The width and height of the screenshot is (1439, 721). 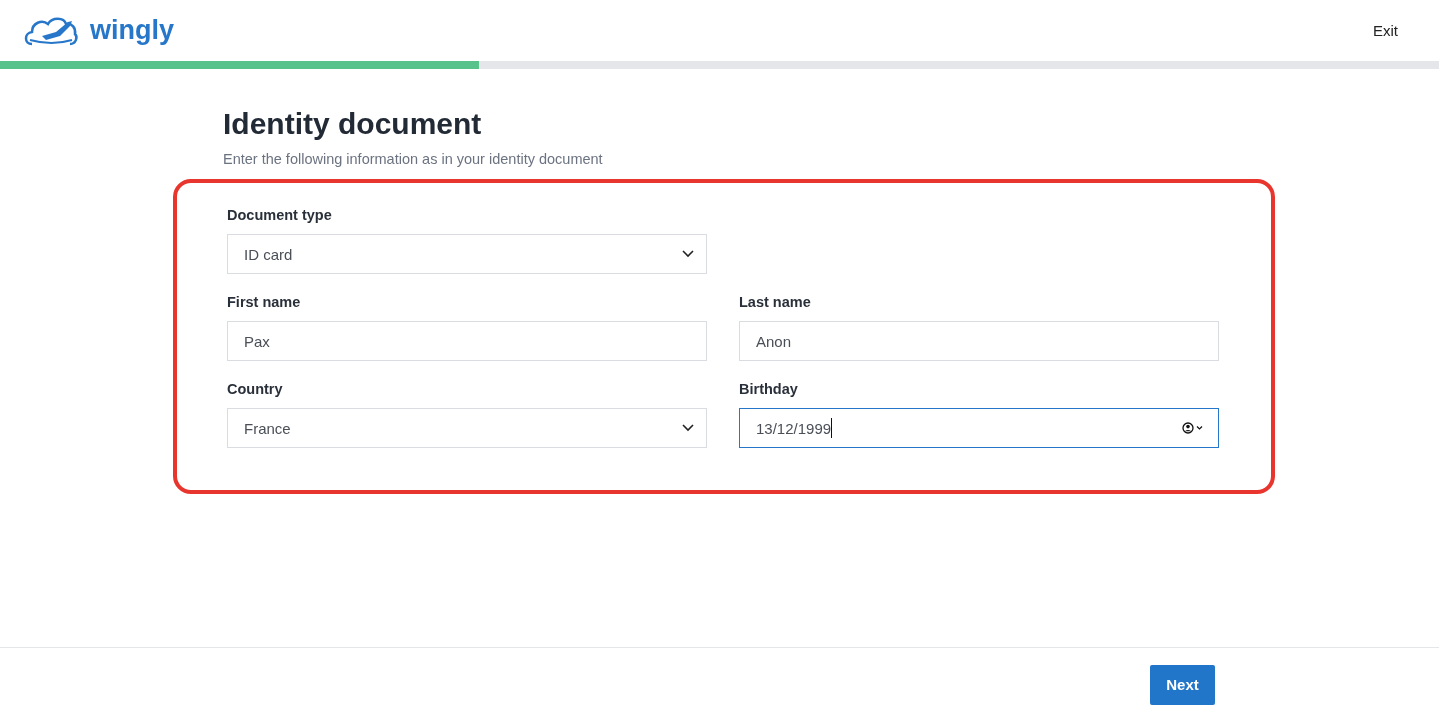 What do you see at coordinates (1385, 30) in the screenshot?
I see `exit-link: Exit` at bounding box center [1385, 30].